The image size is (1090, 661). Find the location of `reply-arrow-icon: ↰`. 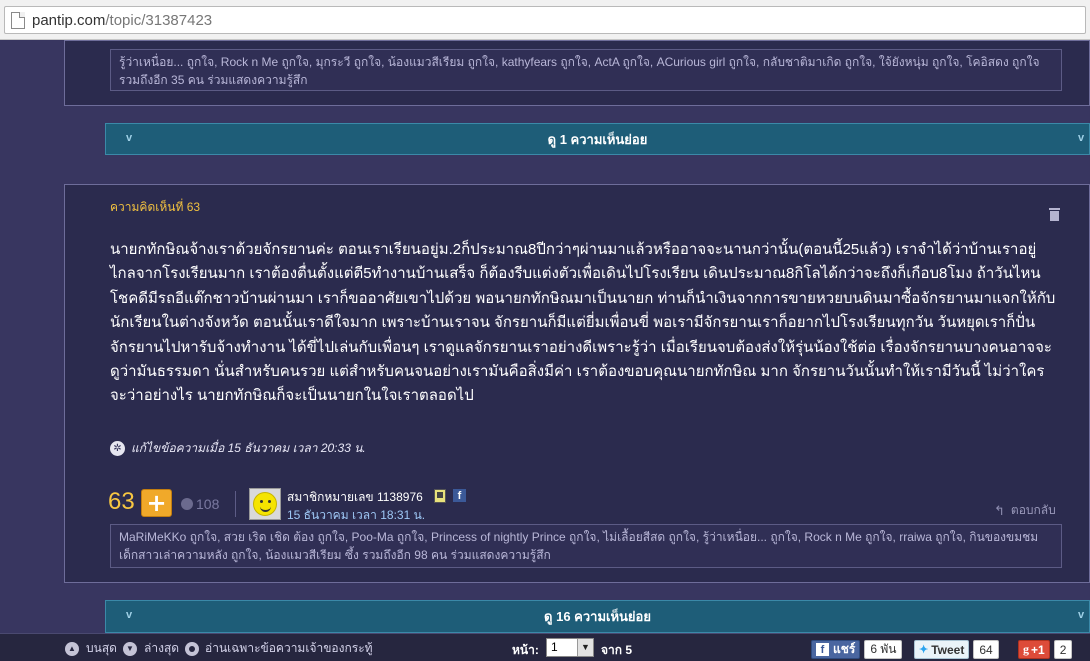

reply-arrow-icon: ↰ is located at coordinates (999, 510).